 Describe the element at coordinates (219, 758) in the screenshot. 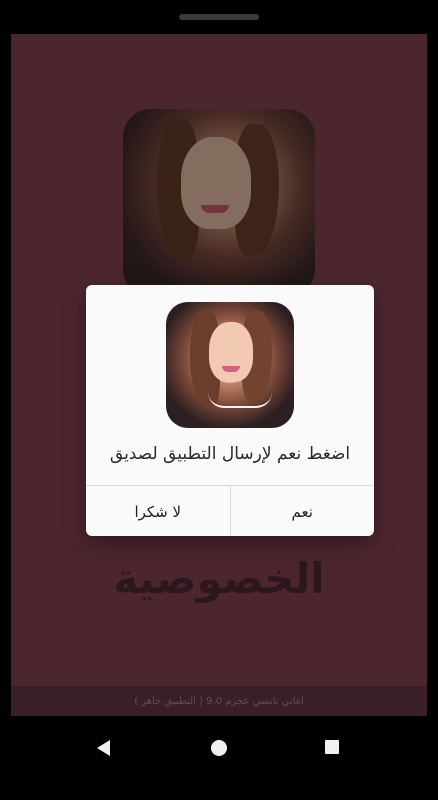

I see `navigation-bar` at that location.